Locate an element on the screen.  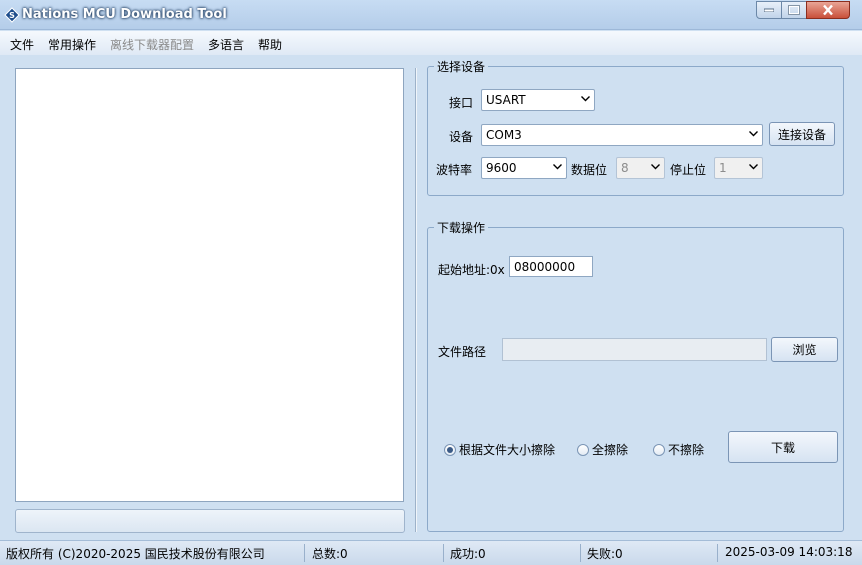
app-logo-icon: S is located at coordinates (12, 15).